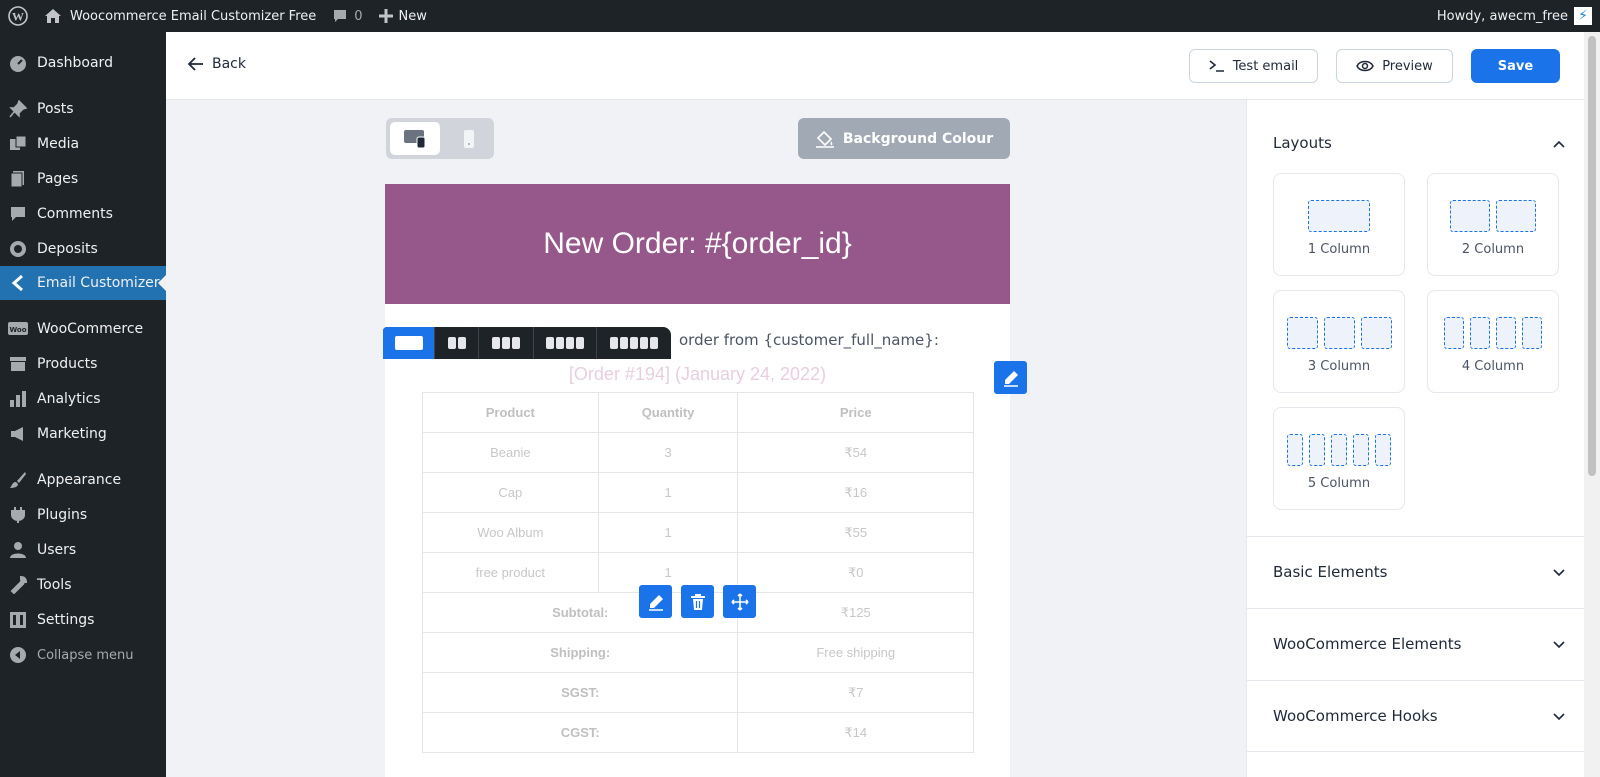 Image resolution: width=1600 pixels, height=777 pixels. Describe the element at coordinates (1355, 716) in the screenshot. I see `woocommerce-hooks-section-title: WooCommerce Hooks` at that location.